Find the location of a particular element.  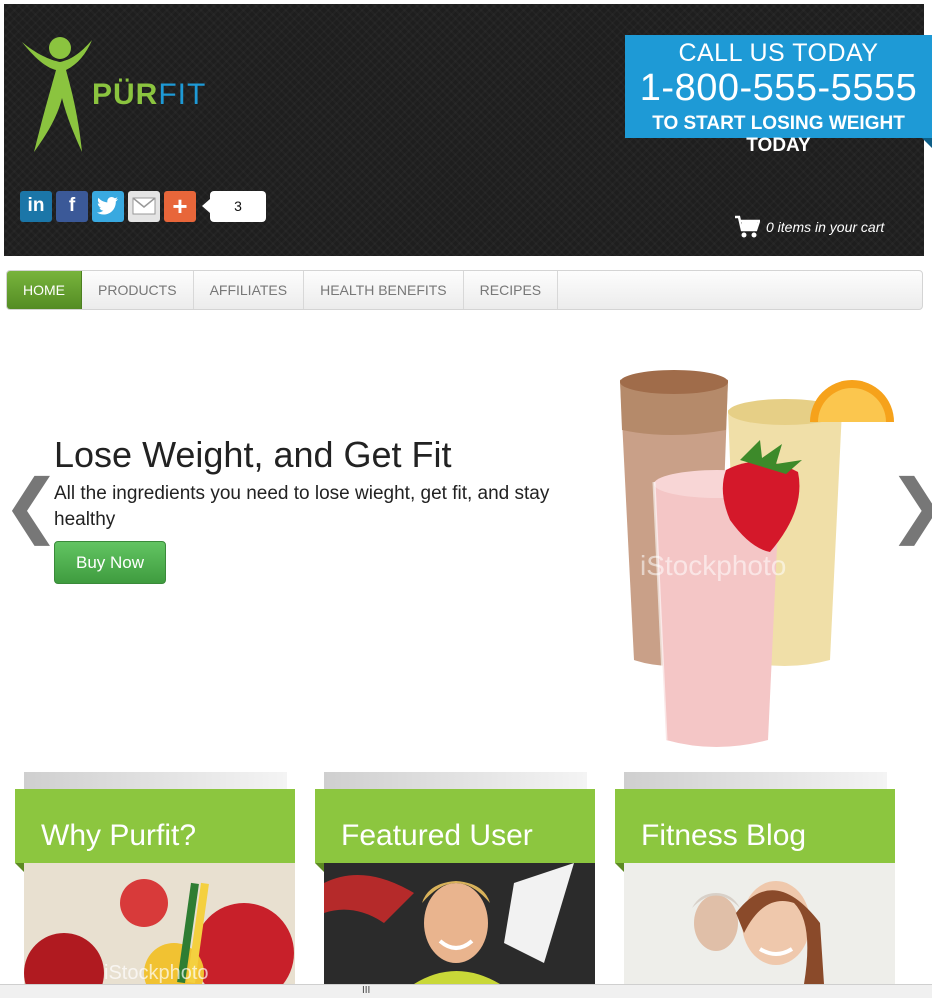

envelope-icon is located at coordinates (144, 206).